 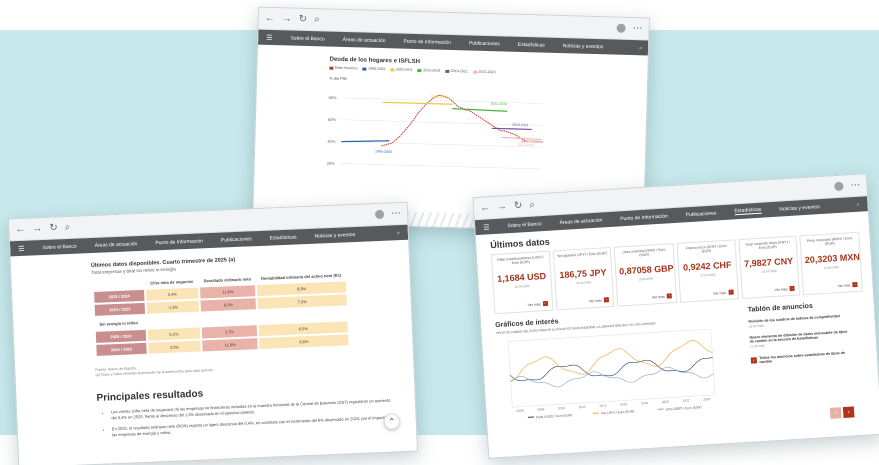 What do you see at coordinates (848, 412) in the screenshot?
I see `next-button: ›` at bounding box center [848, 412].